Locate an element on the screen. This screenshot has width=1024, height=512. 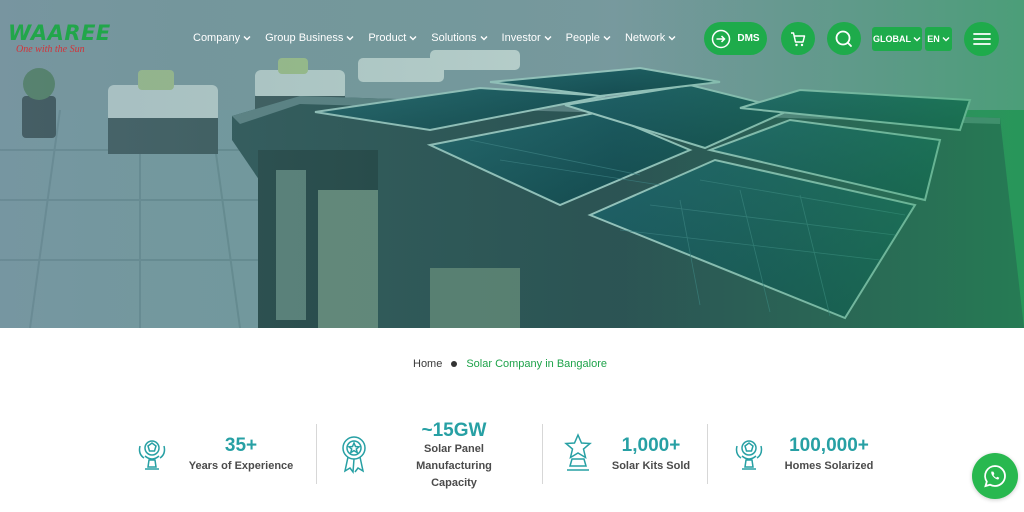
language-selector: EN is located at coordinates (938, 39).